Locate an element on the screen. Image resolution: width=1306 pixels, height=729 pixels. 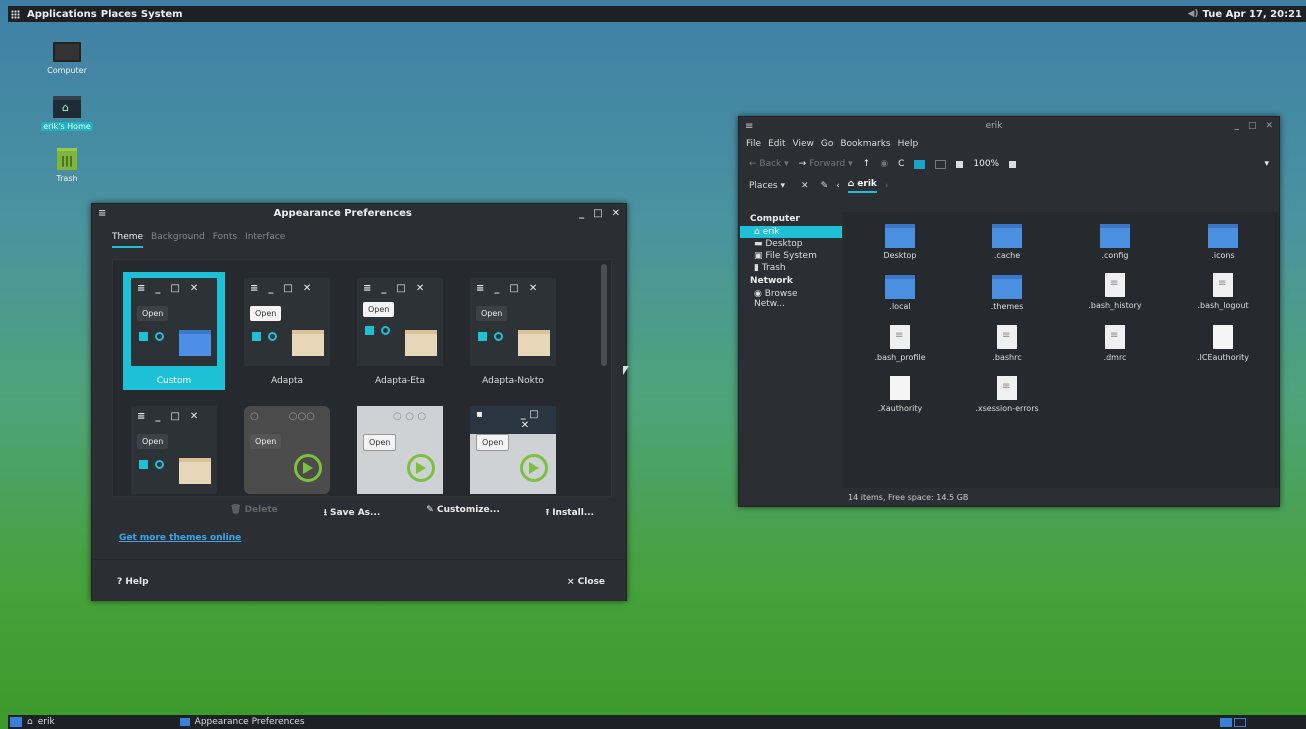
close-sidebar-icon: ✕ is located at coordinates (805, 186).